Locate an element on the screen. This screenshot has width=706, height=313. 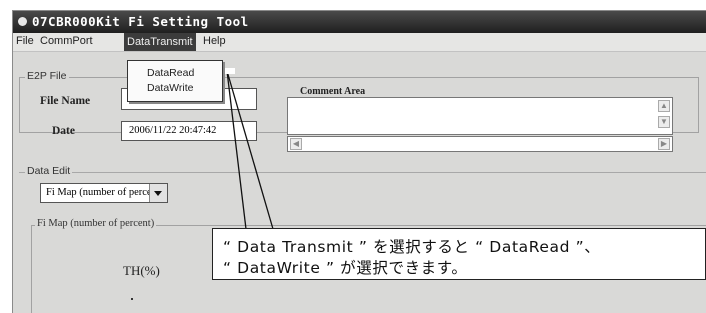
menu-item-datawrite: DataWrite is located at coordinates (170, 88).